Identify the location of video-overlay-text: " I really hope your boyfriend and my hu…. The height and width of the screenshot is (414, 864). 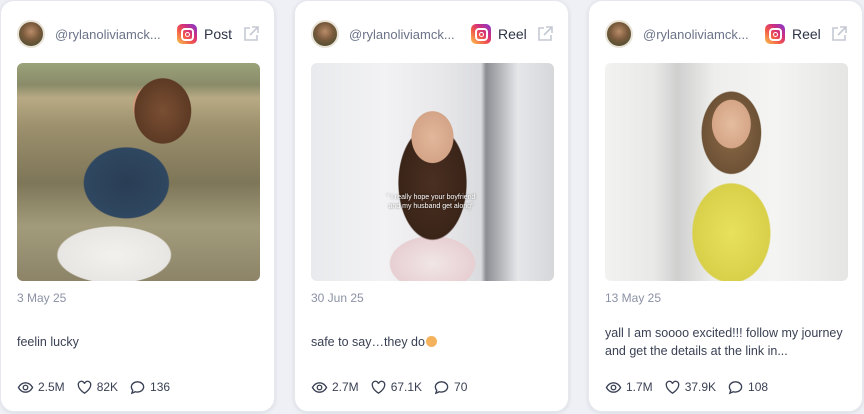
(431, 202).